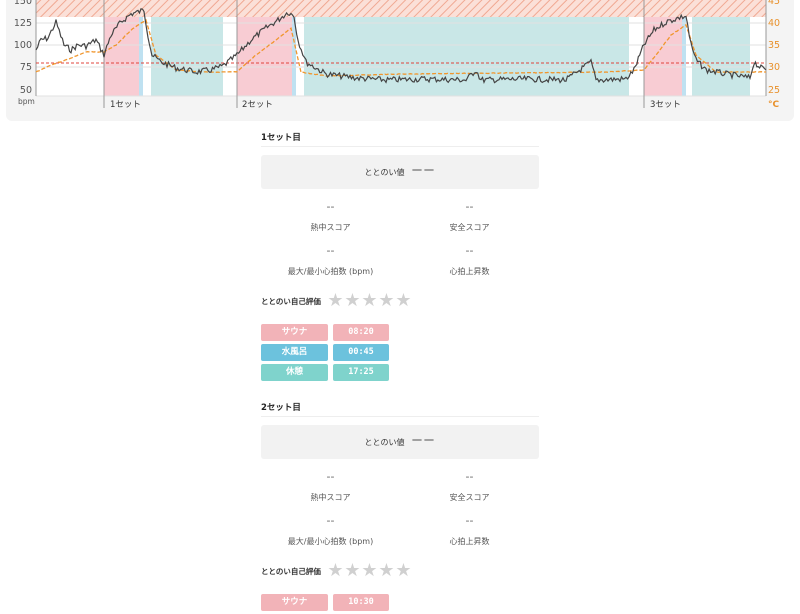  I want to click on phase-row-water: 水風呂 00:45, so click(400, 352).